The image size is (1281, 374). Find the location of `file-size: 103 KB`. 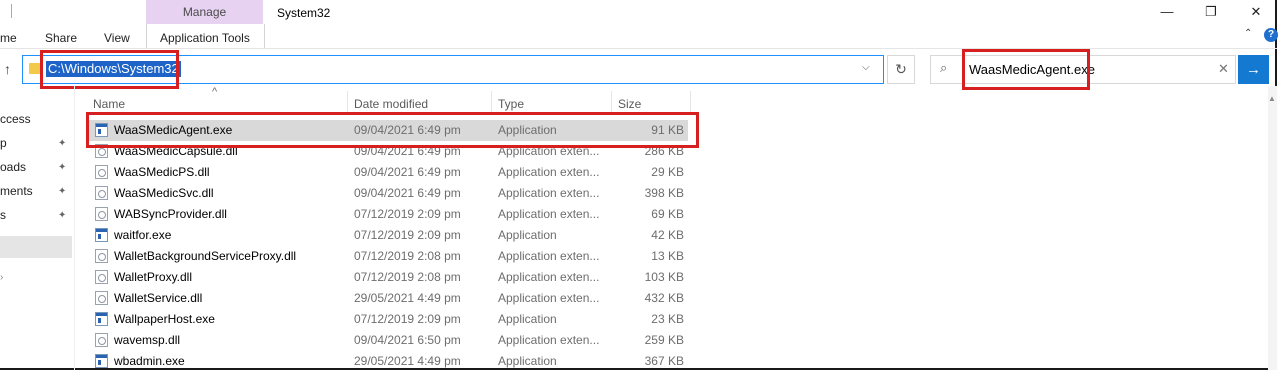

file-size: 103 KB is located at coordinates (664, 277).